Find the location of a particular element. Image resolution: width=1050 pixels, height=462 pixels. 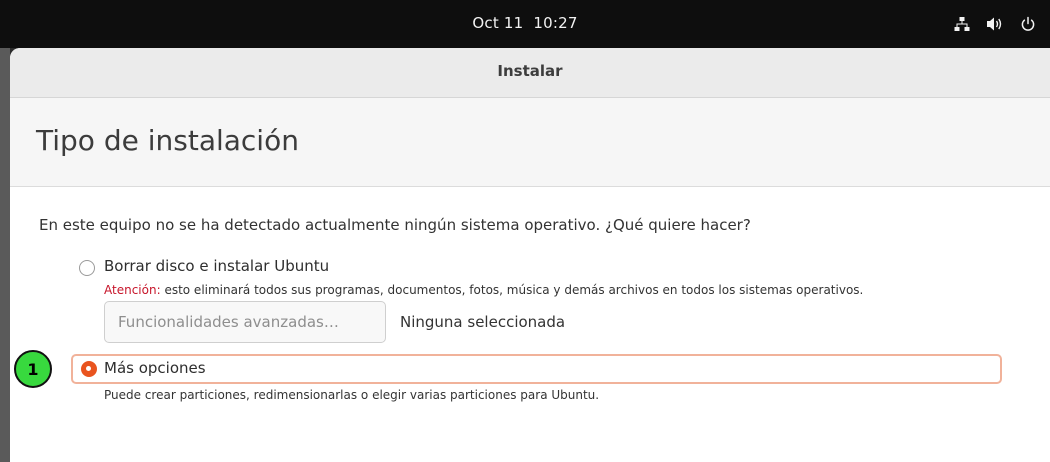

clock-time: 10:27 is located at coordinates (555, 23).